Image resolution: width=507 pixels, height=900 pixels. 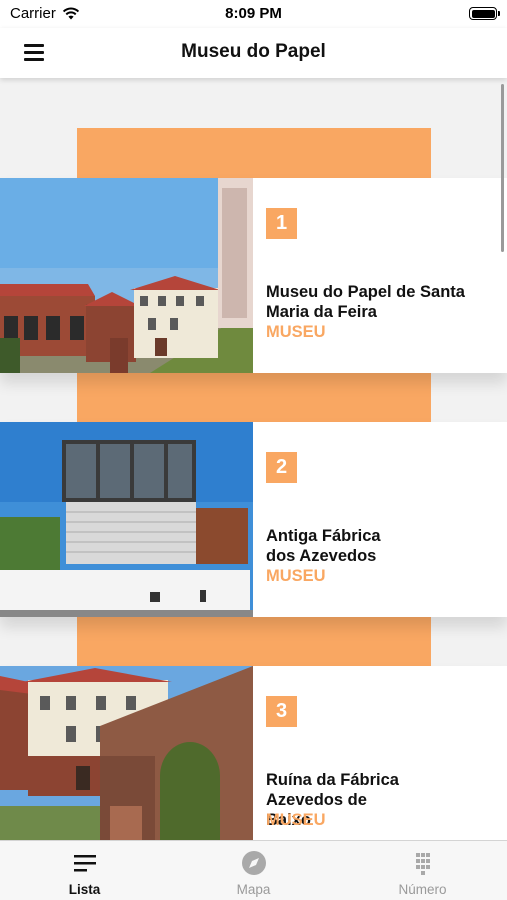 What do you see at coordinates (281, 223) in the screenshot?
I see `item-number-badge: 1` at bounding box center [281, 223].